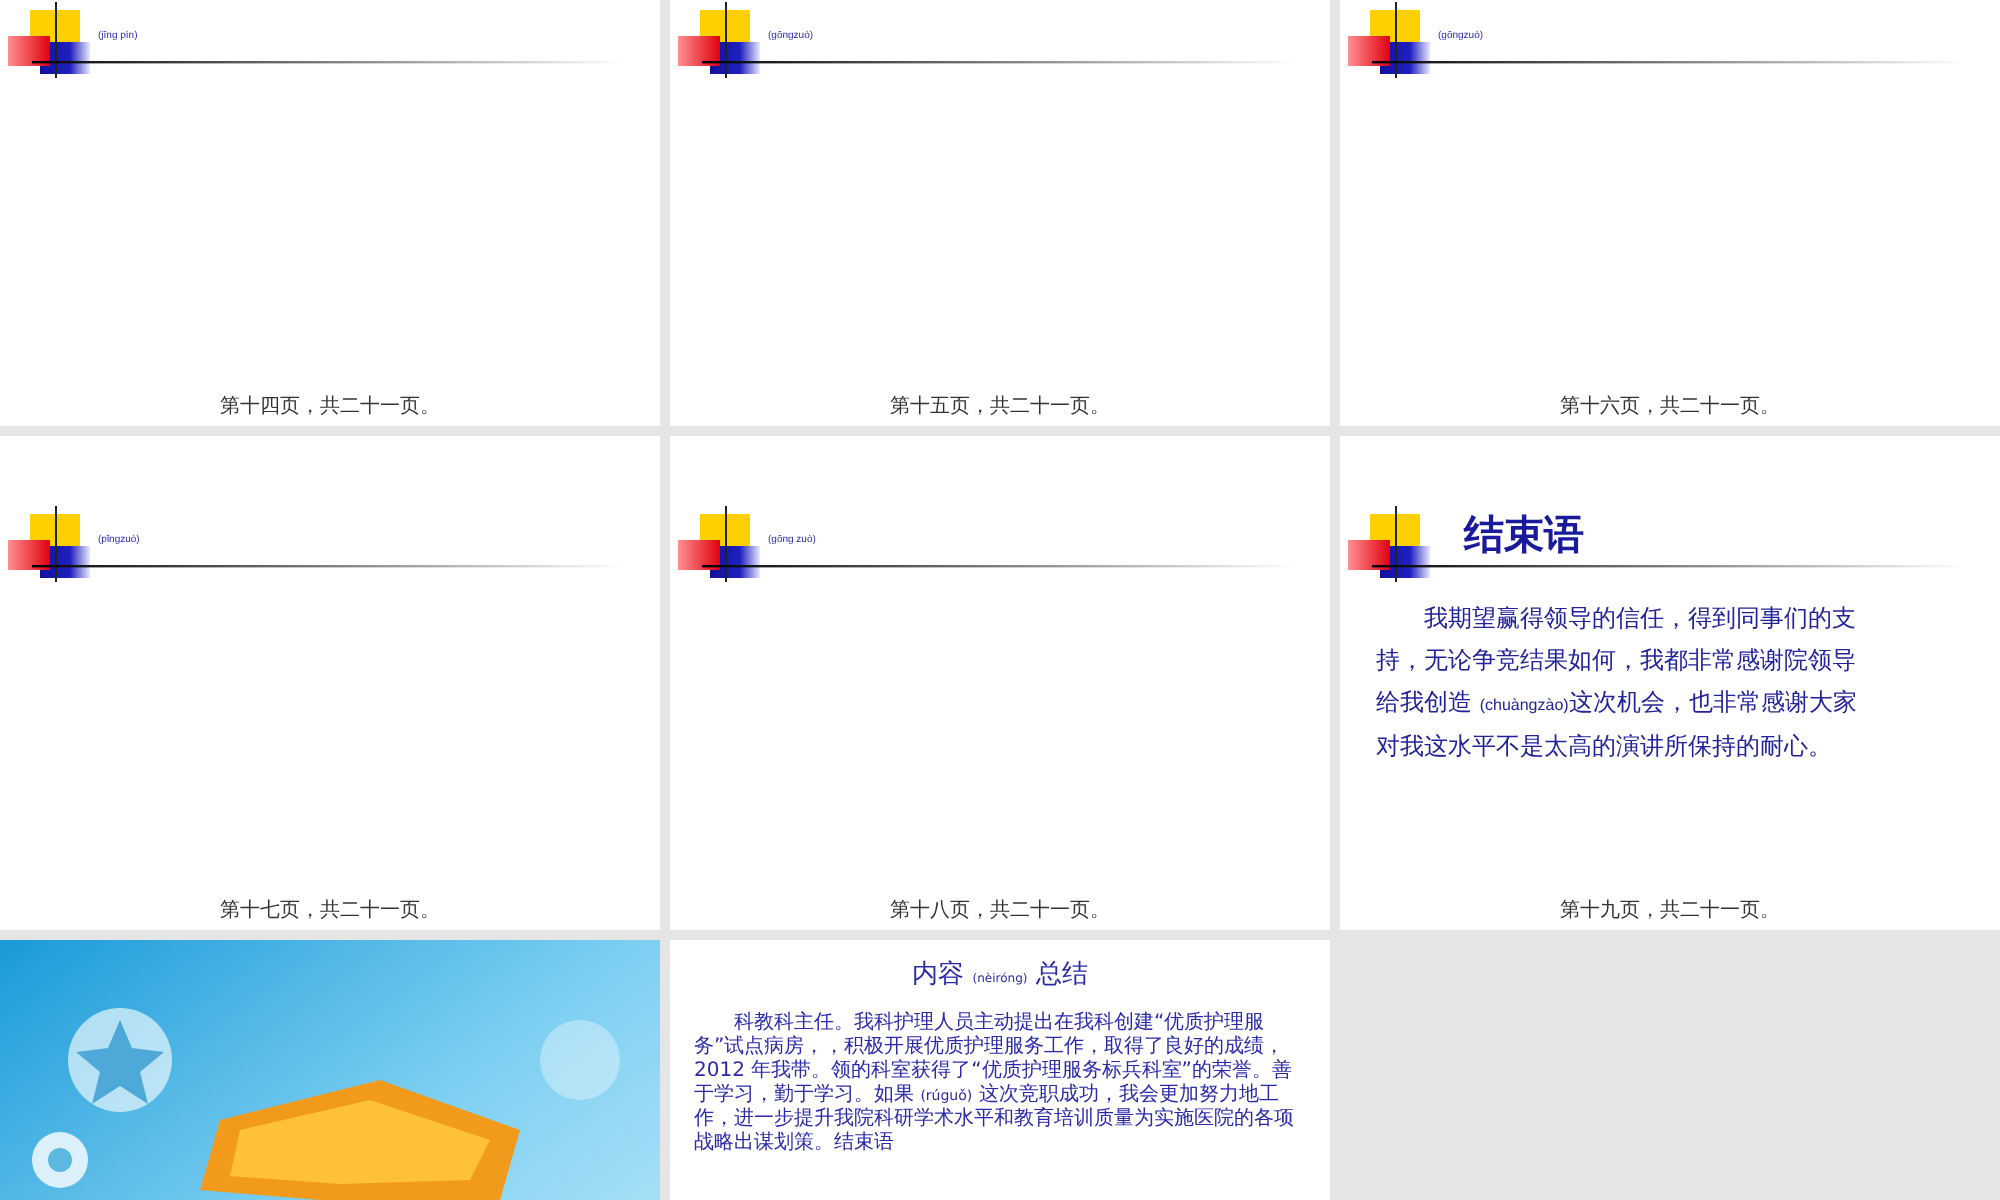 Image resolution: width=2000 pixels, height=1200 pixels. I want to click on slide-page-number: 第十六页，共二十一页。, so click(1670, 406).